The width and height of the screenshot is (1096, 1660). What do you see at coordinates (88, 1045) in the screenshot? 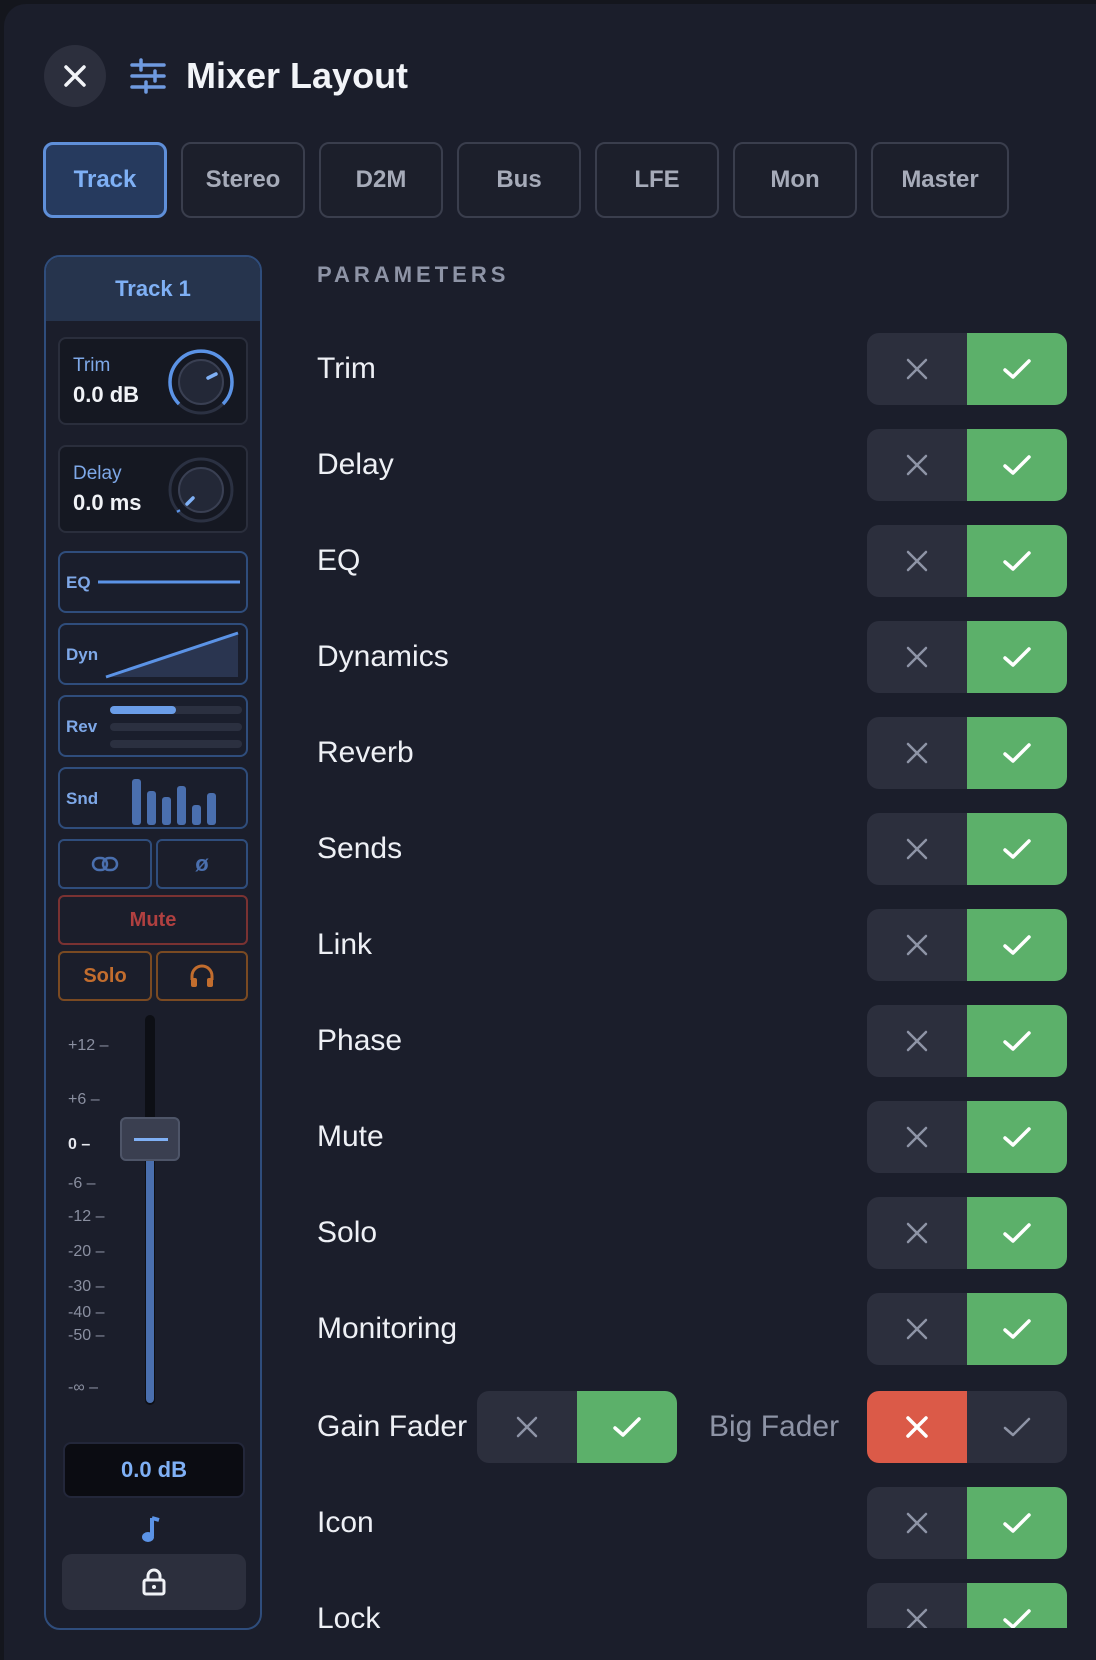
I see `scale-label: +12 –` at bounding box center [88, 1045].